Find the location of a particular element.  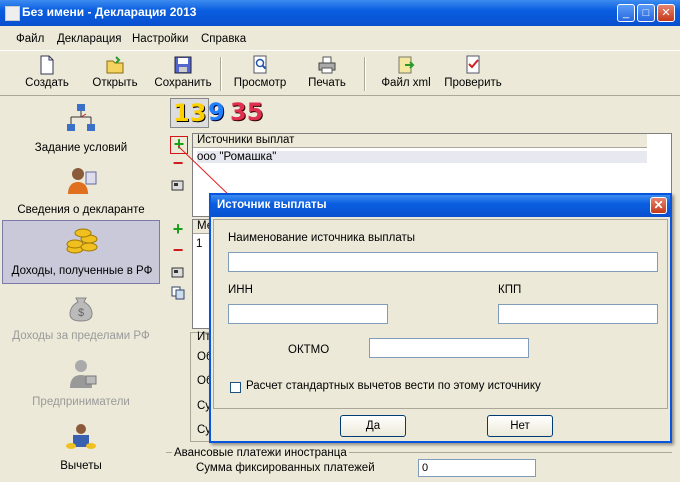

fixed-payments-label: Сумма фиксированных платежей is located at coordinates (285, 468).